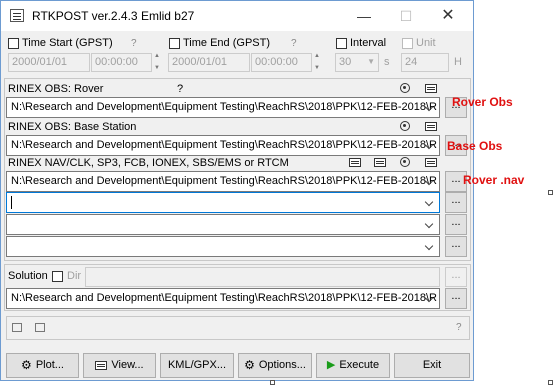  Describe the element at coordinates (223, 224) in the screenshot. I see `extra-file-2-combo` at that location.